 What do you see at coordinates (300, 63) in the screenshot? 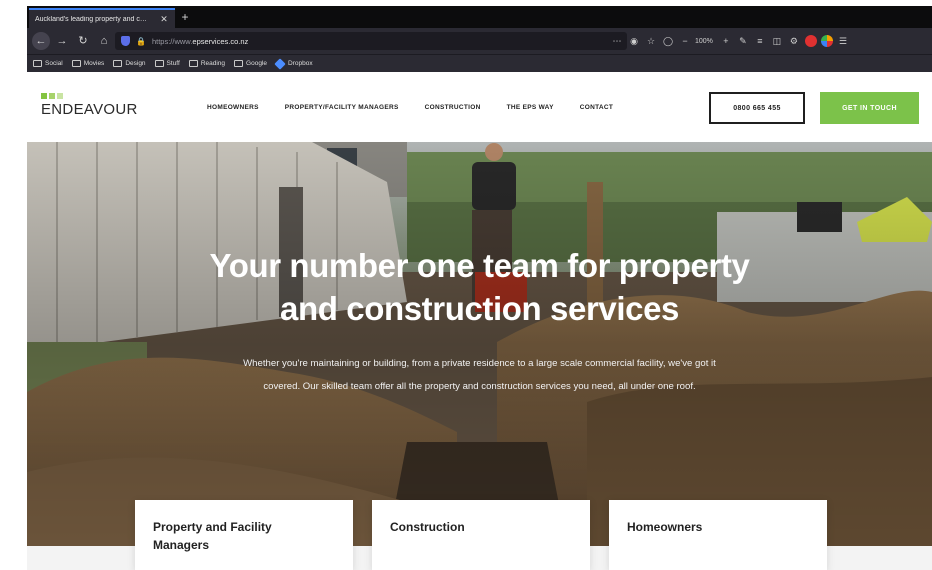
I see `bookmark-label: Dropbox` at bounding box center [300, 63].